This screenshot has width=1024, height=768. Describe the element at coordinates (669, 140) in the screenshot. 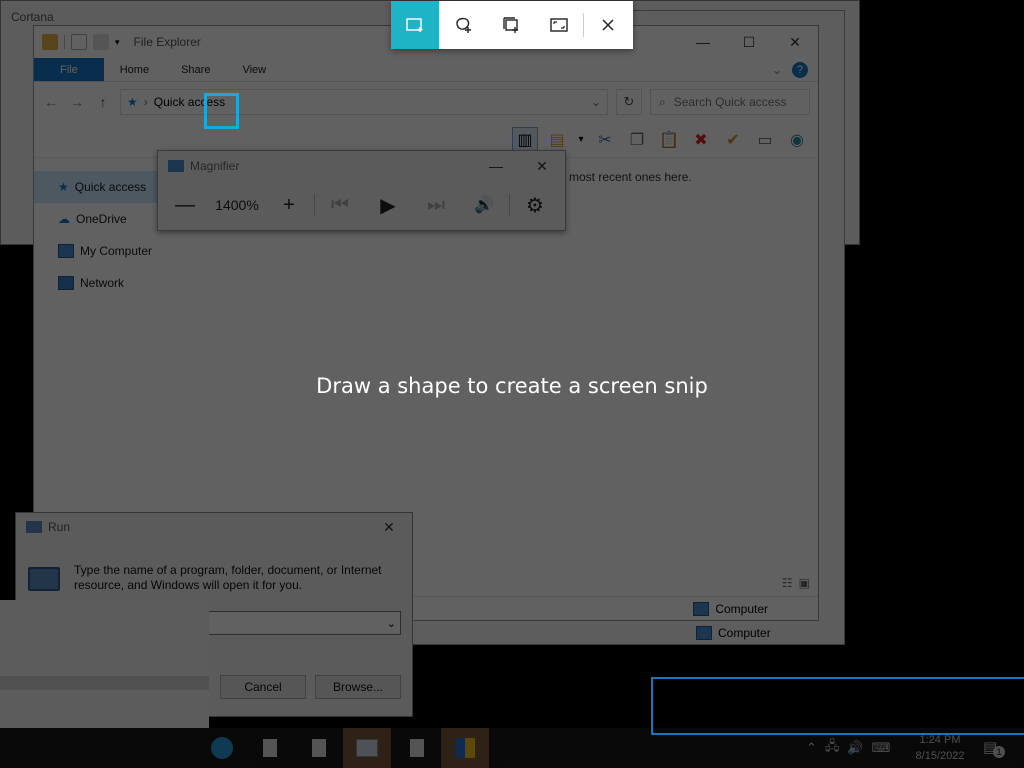

I see `paste-icon: 📋` at that location.